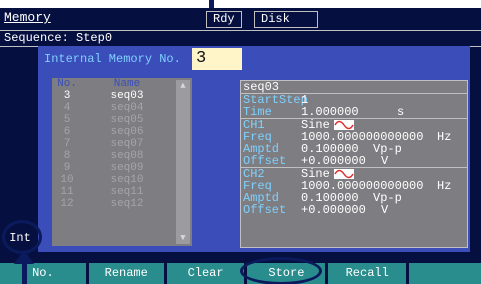  What do you see at coordinates (217, 59) in the screenshot?
I see `memory-number-input: 3` at bounding box center [217, 59].